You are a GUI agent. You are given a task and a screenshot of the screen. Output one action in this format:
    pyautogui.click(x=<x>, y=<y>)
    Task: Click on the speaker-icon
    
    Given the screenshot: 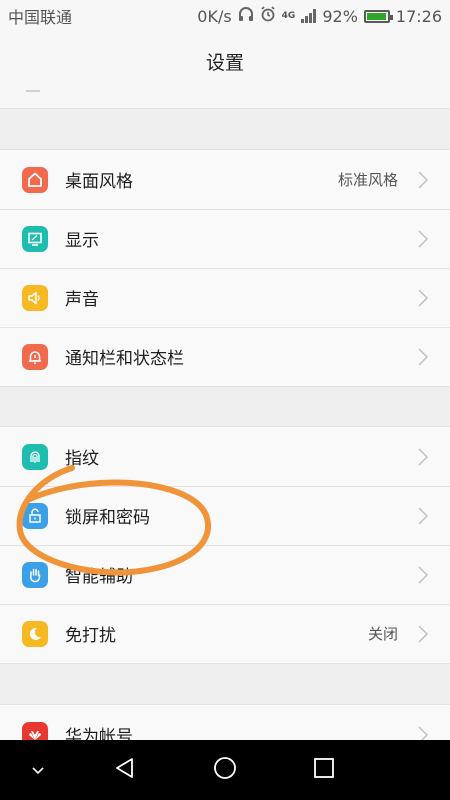 What is the action you would take?
    pyautogui.click(x=35, y=297)
    